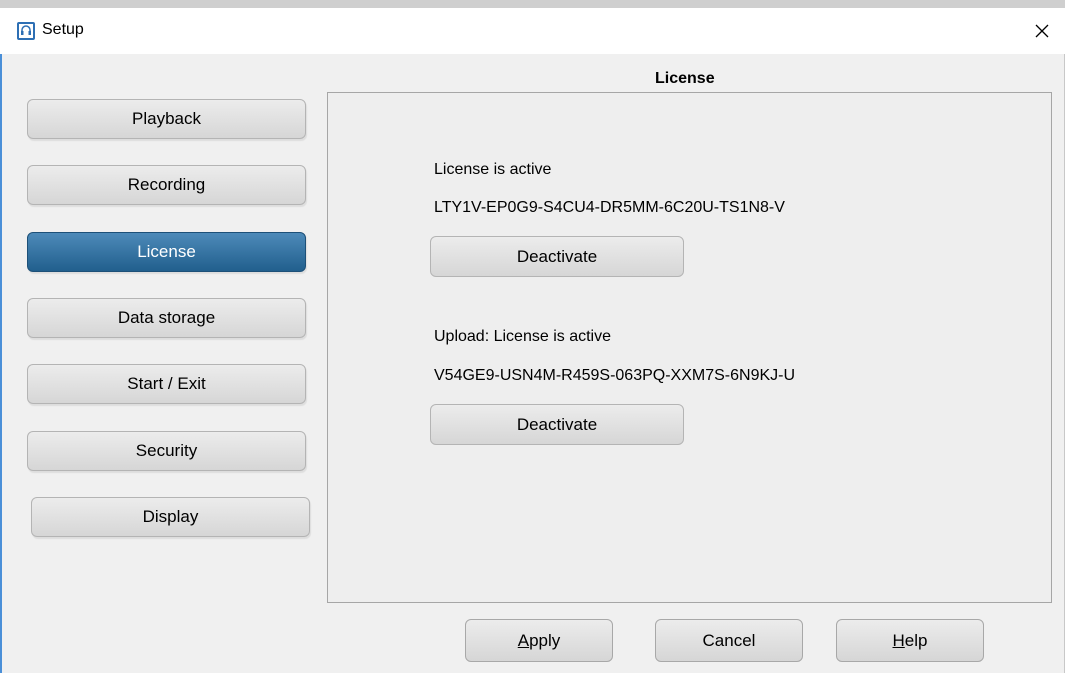  I want to click on sidebar-item-label: Display, so click(170, 516).